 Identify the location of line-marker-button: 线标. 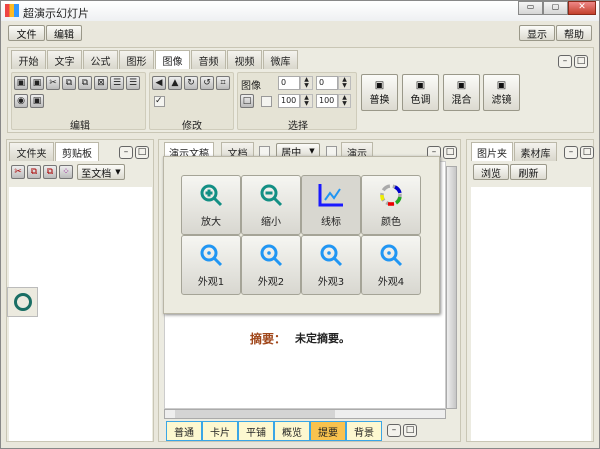
(331, 205).